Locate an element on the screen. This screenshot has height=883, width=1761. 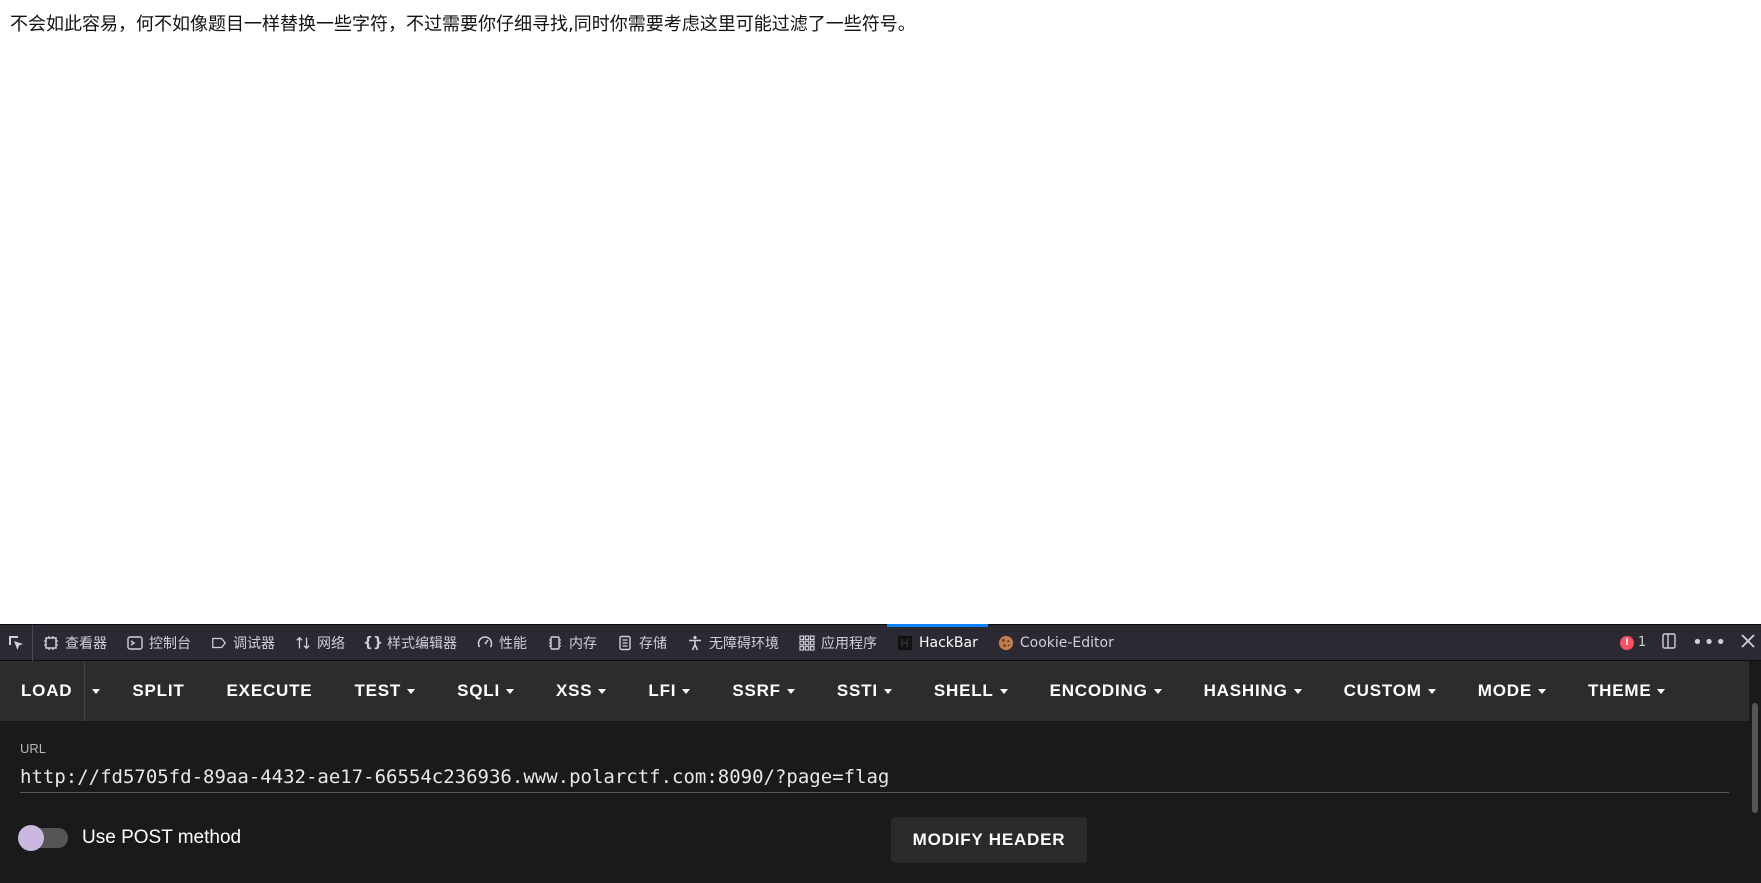
post-switch-knob is located at coordinates (31, 838).